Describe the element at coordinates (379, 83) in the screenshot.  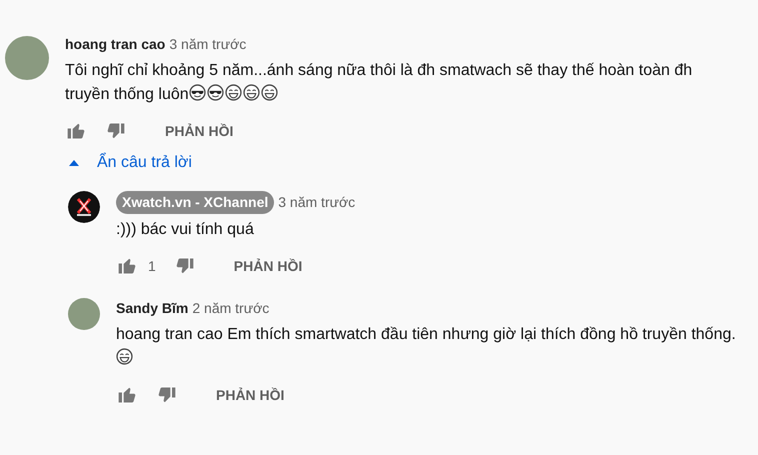
I see `comment-text: Tôi nghĩ chỉ khoảng 5 năm...ánh sáng nữa thôi là đh smatwach sẽ thay thế hoàn toàn đh truyền thống luôn` at that location.